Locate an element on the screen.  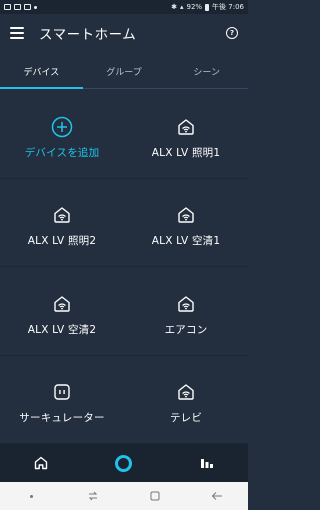
tab-groups: グループ is located at coordinates (124, 74).